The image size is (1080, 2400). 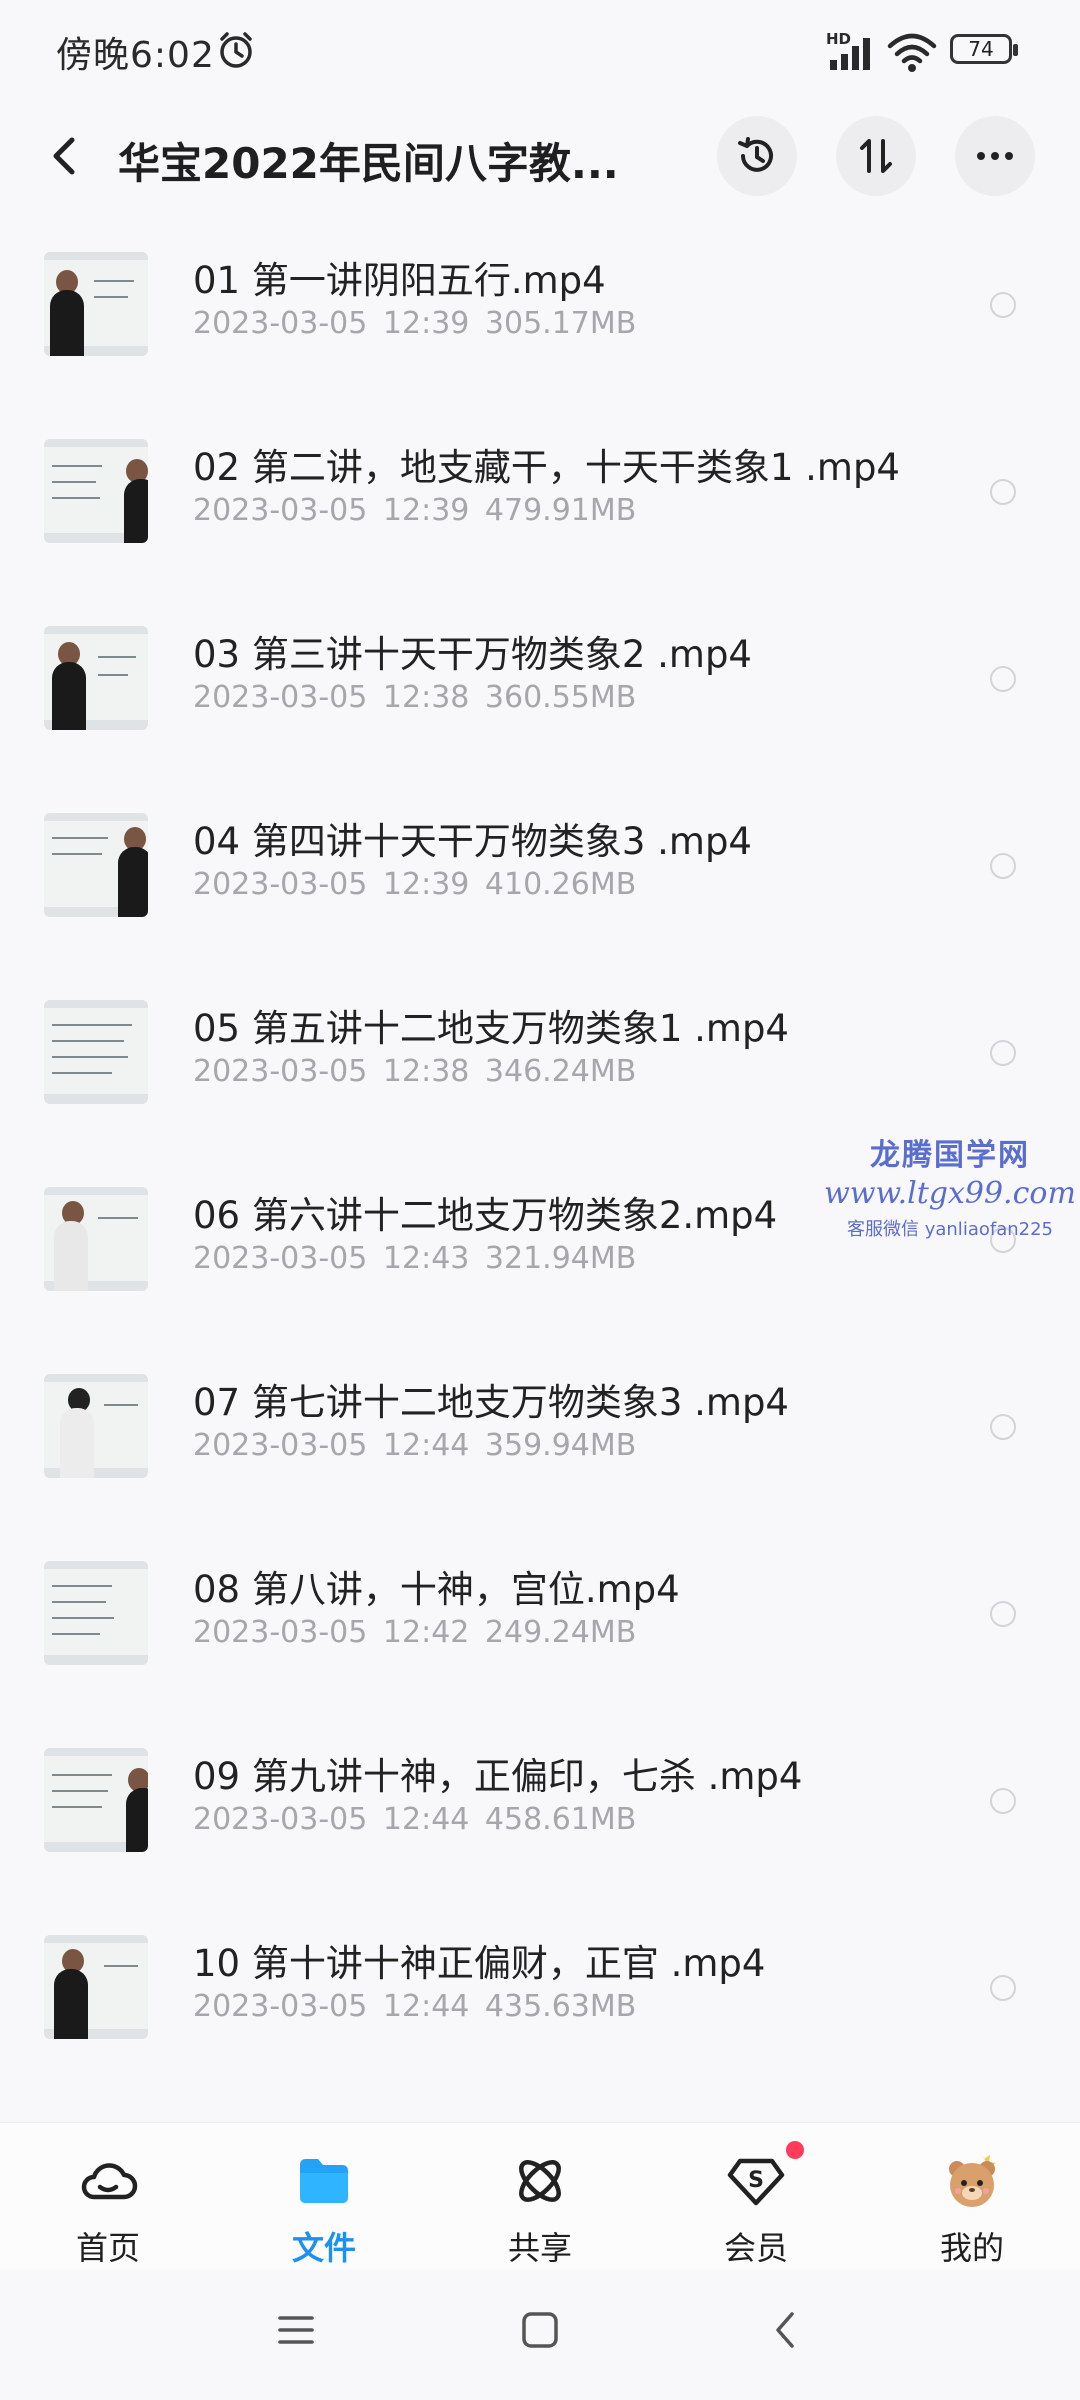 I want to click on menu-lines-icon, so click(x=296, y=2330).